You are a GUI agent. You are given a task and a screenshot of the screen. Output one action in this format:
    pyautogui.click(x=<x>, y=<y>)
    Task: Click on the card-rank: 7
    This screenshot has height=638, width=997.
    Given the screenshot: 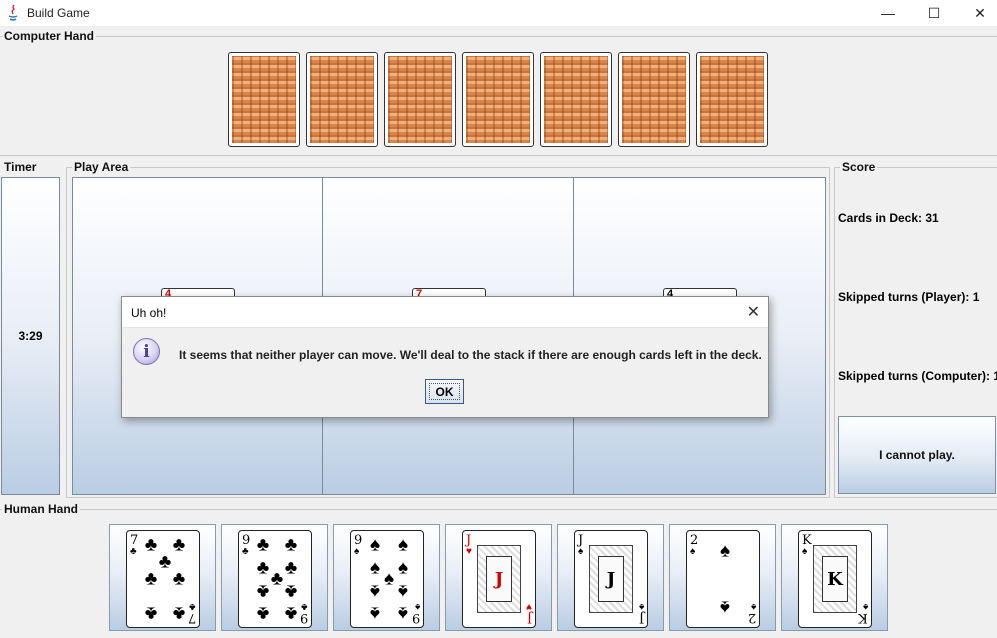 What is the action you would take?
    pyautogui.click(x=191, y=617)
    